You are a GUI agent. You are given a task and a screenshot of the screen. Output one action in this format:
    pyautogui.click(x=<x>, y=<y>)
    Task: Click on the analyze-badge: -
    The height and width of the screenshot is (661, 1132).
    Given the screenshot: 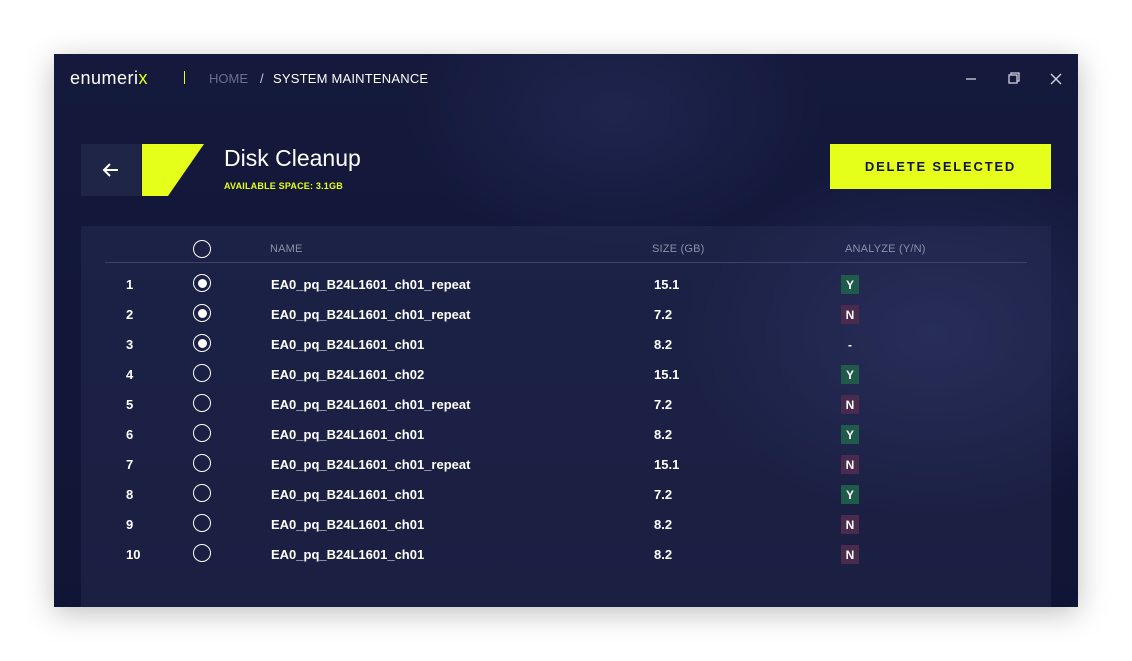 What is the action you would take?
    pyautogui.click(x=850, y=344)
    